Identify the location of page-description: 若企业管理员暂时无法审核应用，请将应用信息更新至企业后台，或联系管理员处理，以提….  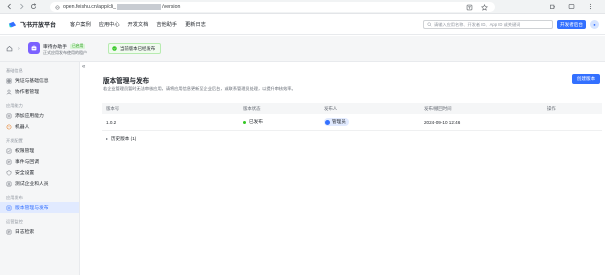
(199, 88).